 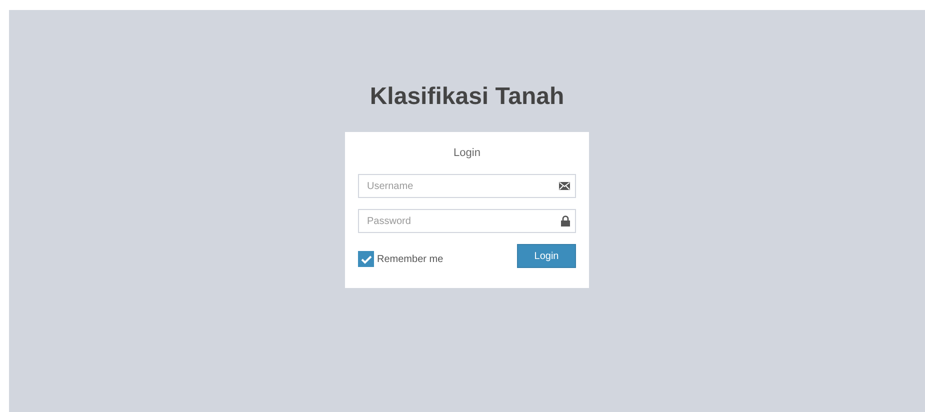 I want to click on lock-icon, so click(x=565, y=221).